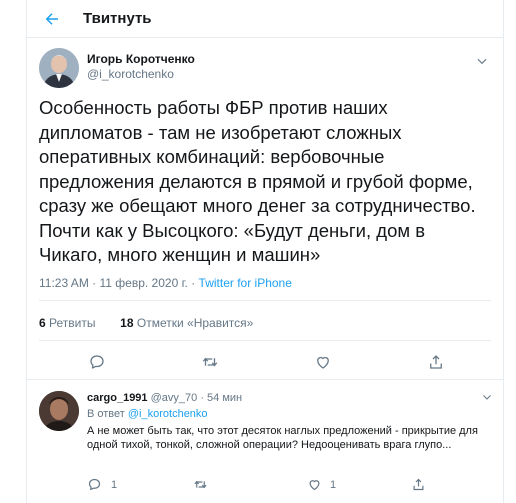 The image size is (516, 503). I want to click on retweets-stat: 6 Ретвиты, so click(67, 323).